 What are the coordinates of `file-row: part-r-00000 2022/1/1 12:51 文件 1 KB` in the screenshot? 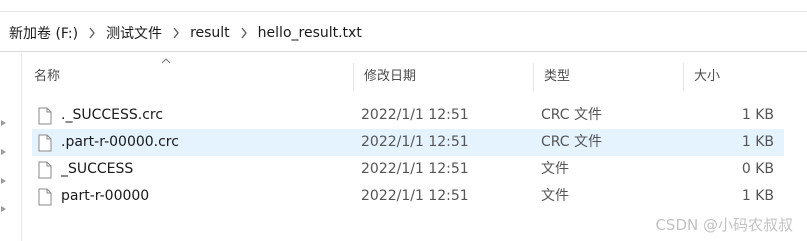 It's located at (408, 196).